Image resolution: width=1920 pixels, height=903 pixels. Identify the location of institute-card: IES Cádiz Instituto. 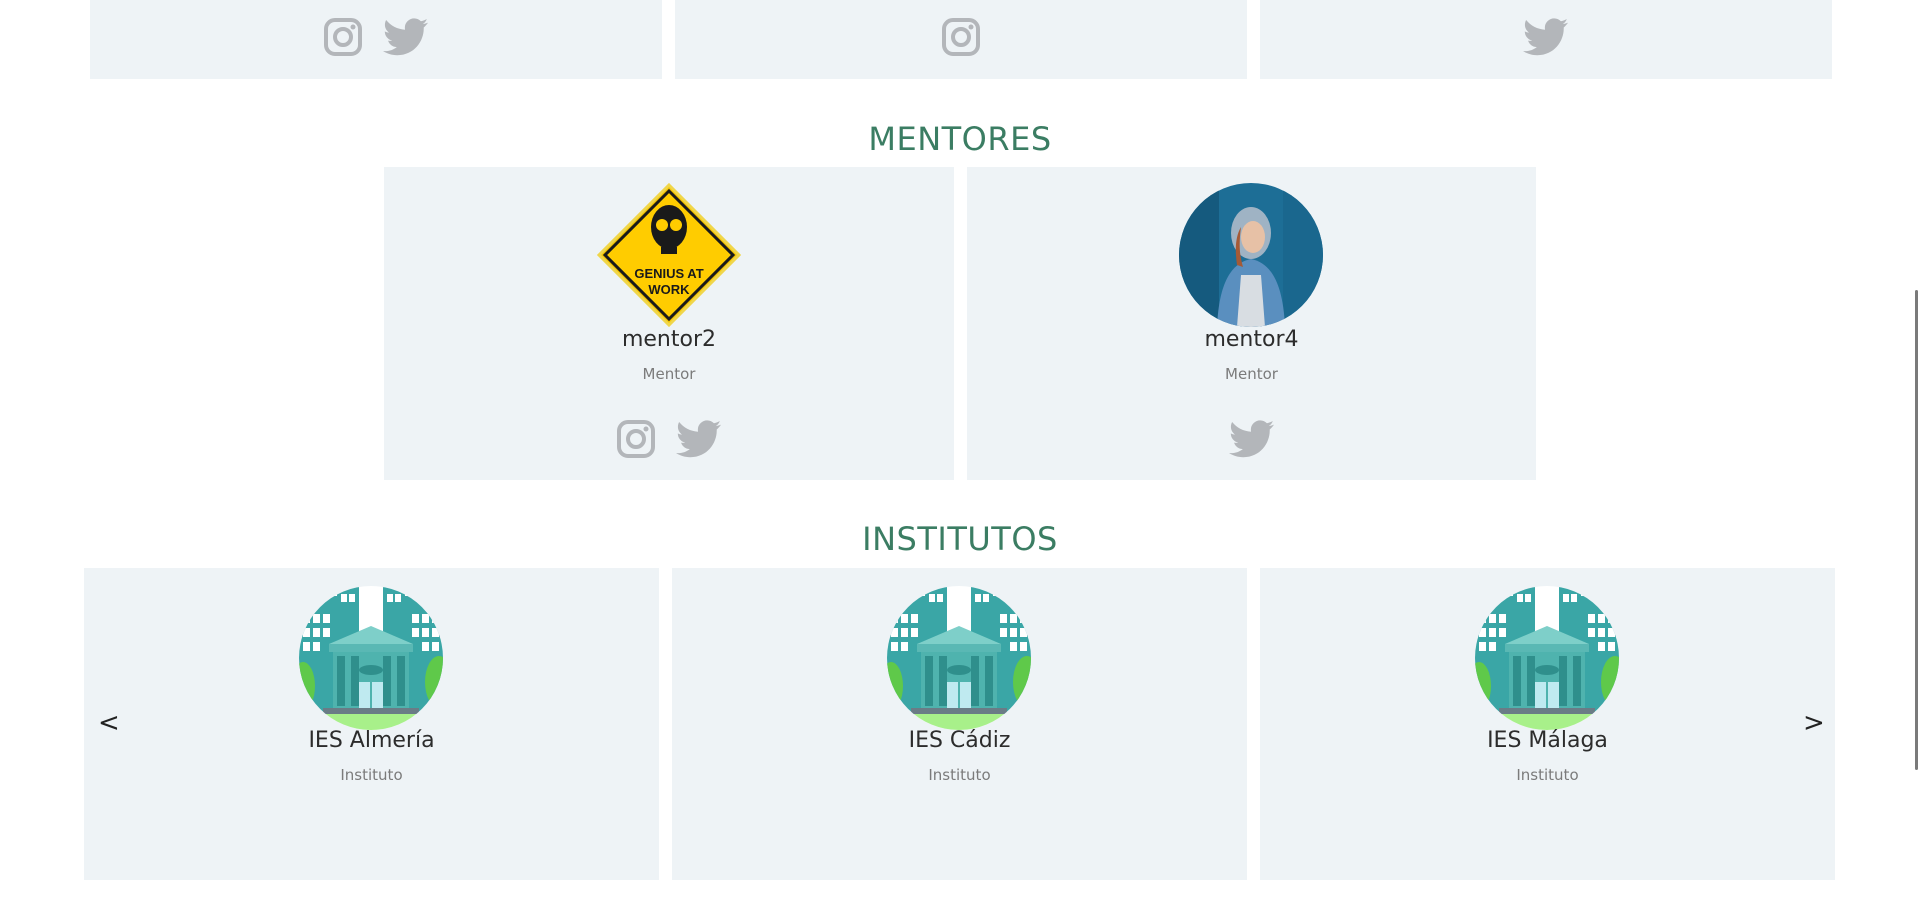
(959, 724).